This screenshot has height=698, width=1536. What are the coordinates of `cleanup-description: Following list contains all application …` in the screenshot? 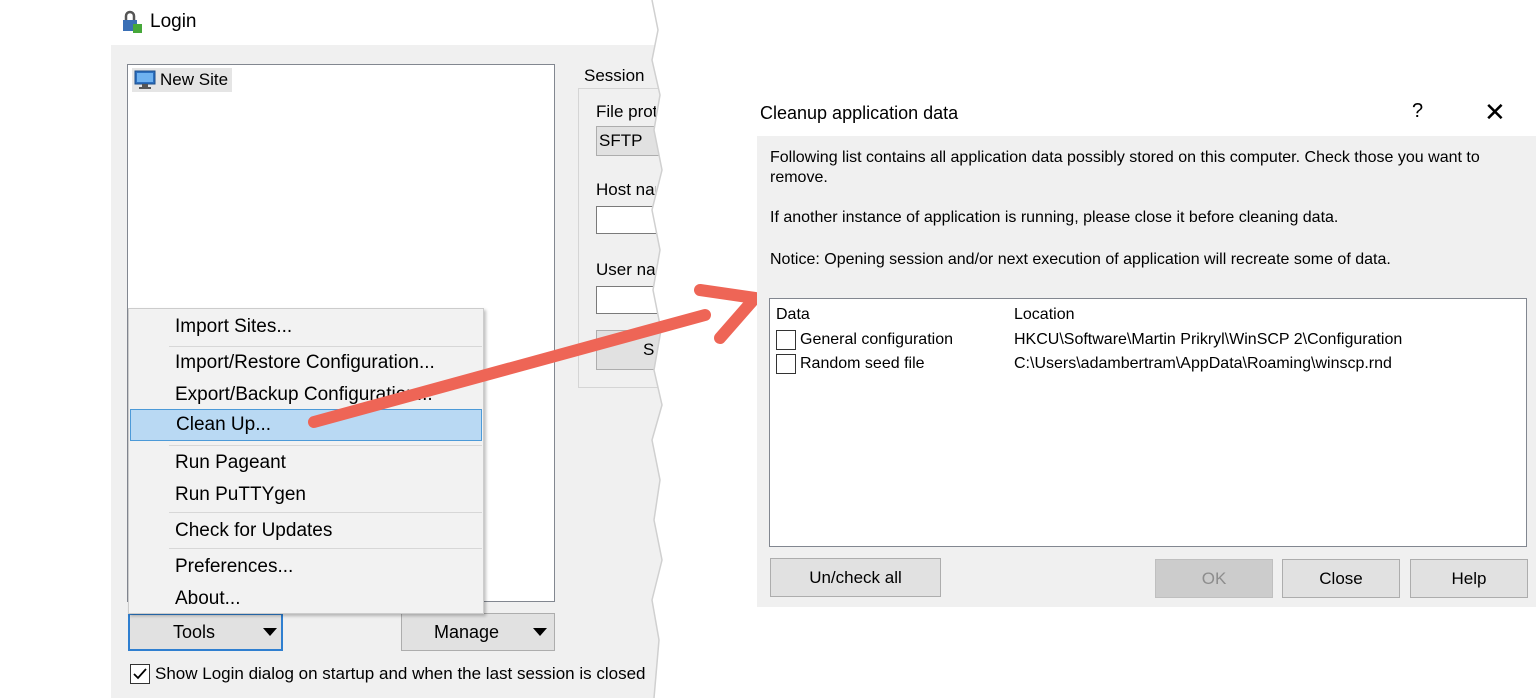 It's located at (1125, 167).